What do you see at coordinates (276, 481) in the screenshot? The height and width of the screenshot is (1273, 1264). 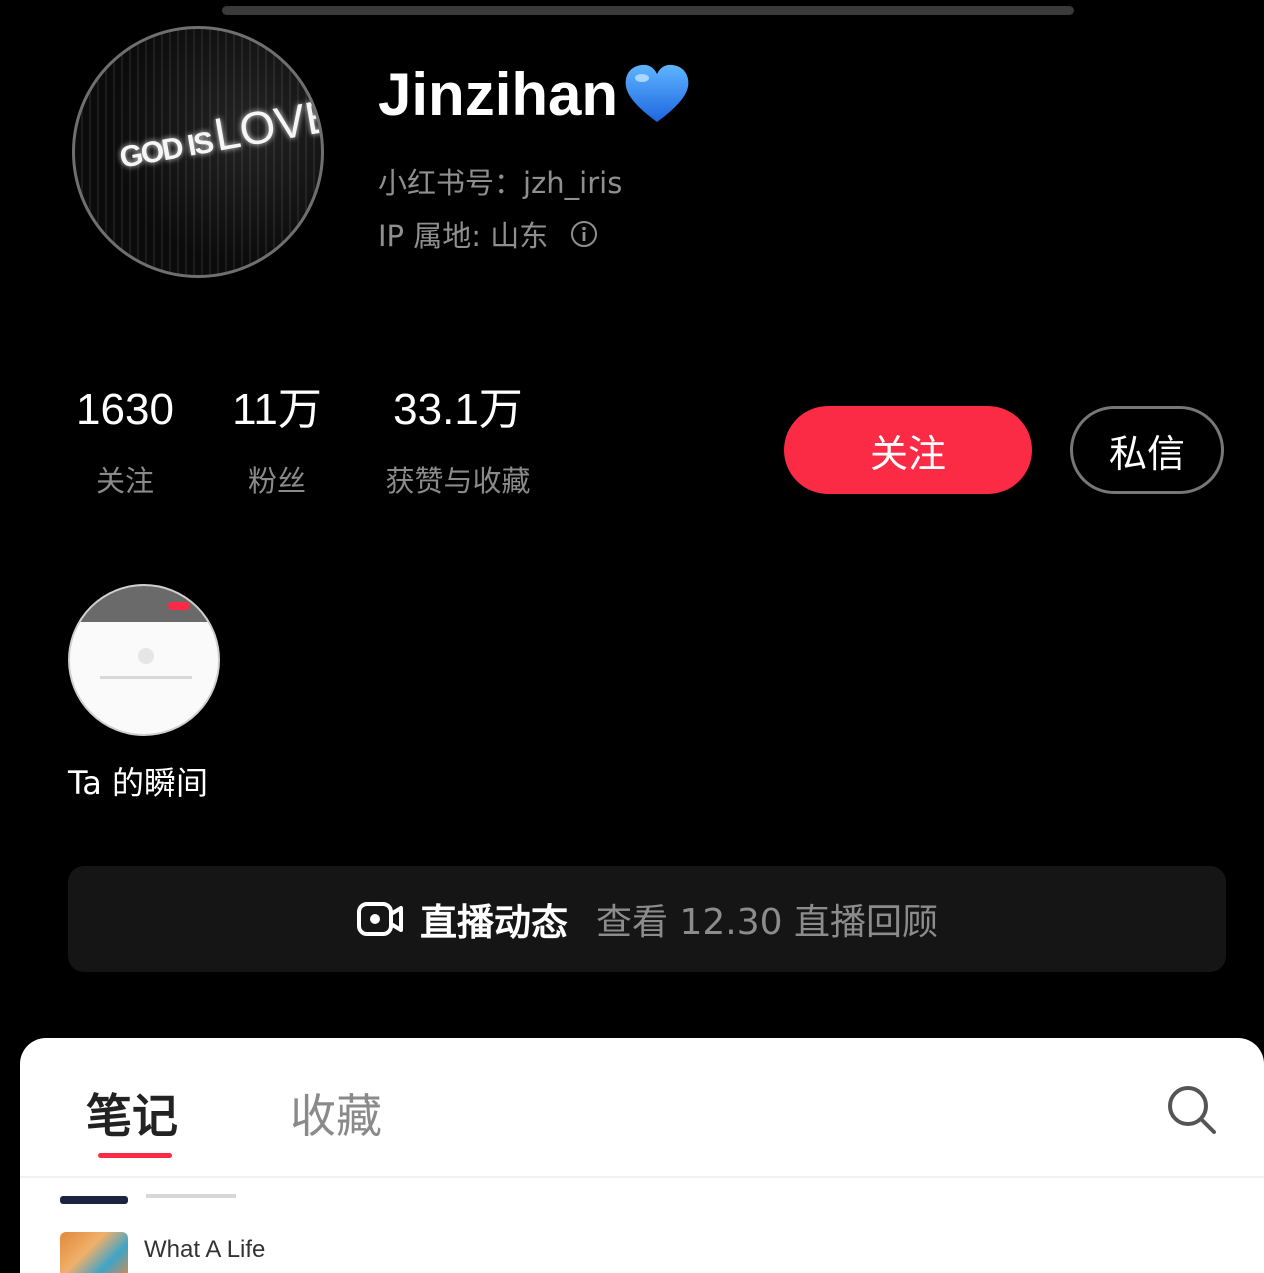 I see `stat-fans-label: 粉丝` at bounding box center [276, 481].